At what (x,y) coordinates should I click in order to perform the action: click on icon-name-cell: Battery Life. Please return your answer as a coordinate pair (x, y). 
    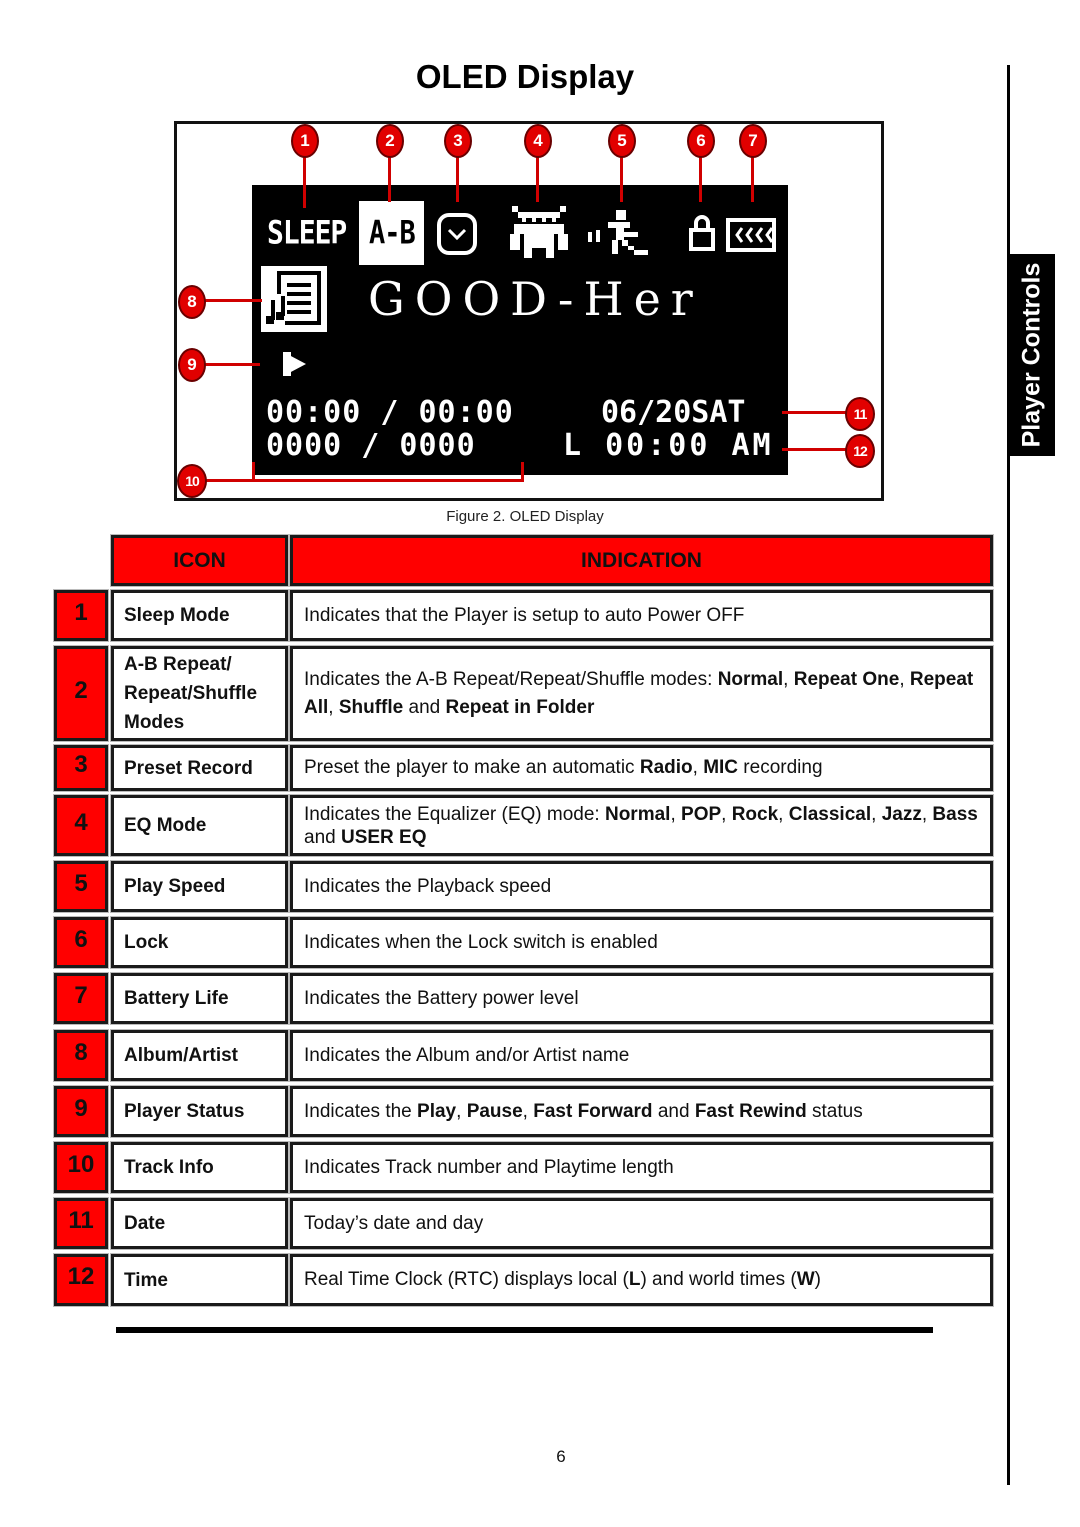
    Looking at the image, I should click on (199, 998).